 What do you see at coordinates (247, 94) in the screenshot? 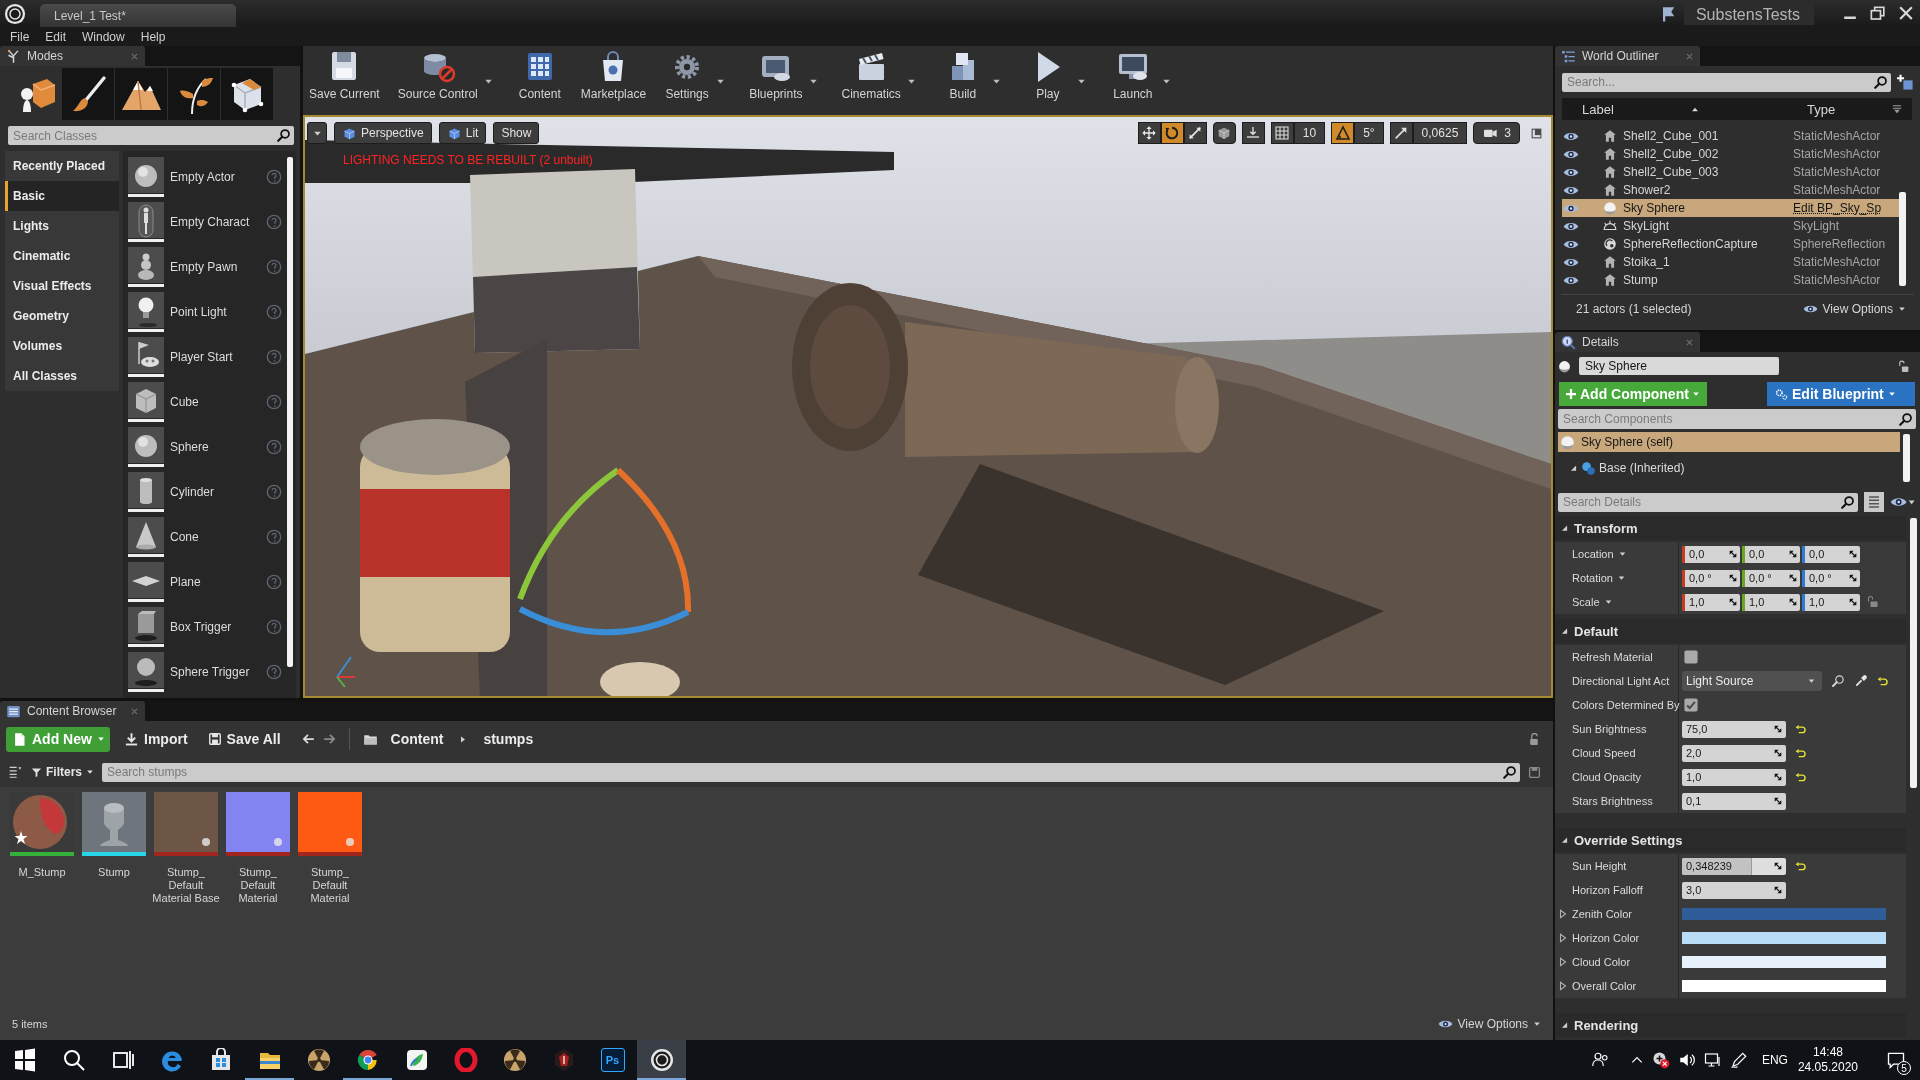
I see `mode-tab` at bounding box center [247, 94].